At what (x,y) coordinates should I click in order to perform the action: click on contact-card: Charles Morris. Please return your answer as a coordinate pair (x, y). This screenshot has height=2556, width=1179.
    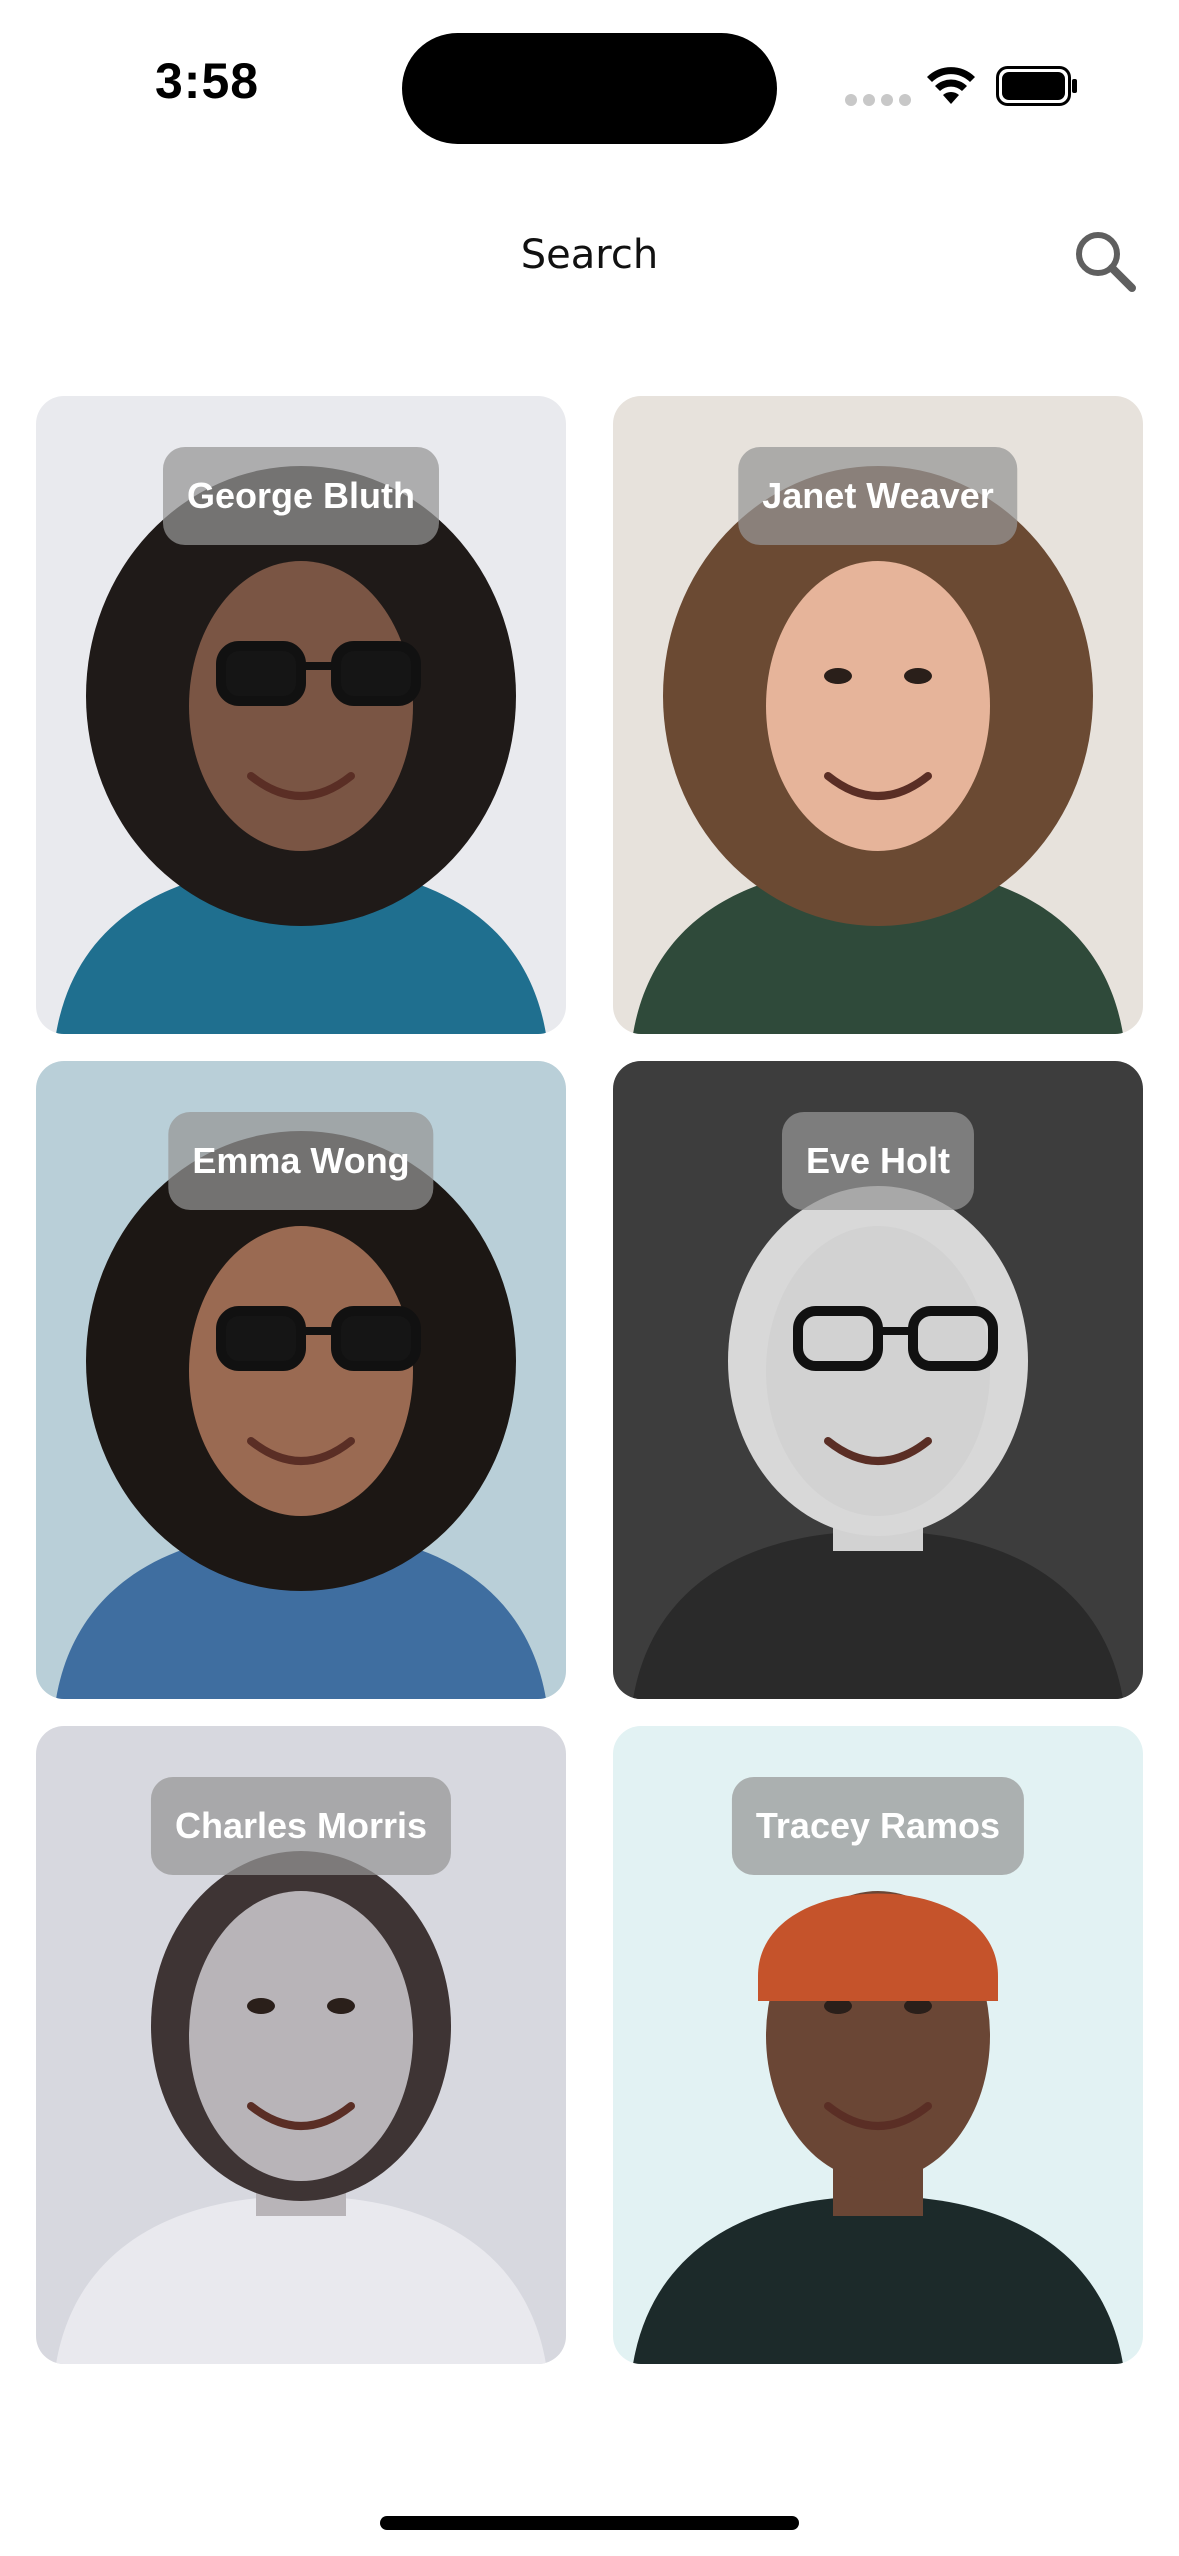
    Looking at the image, I should click on (301, 2045).